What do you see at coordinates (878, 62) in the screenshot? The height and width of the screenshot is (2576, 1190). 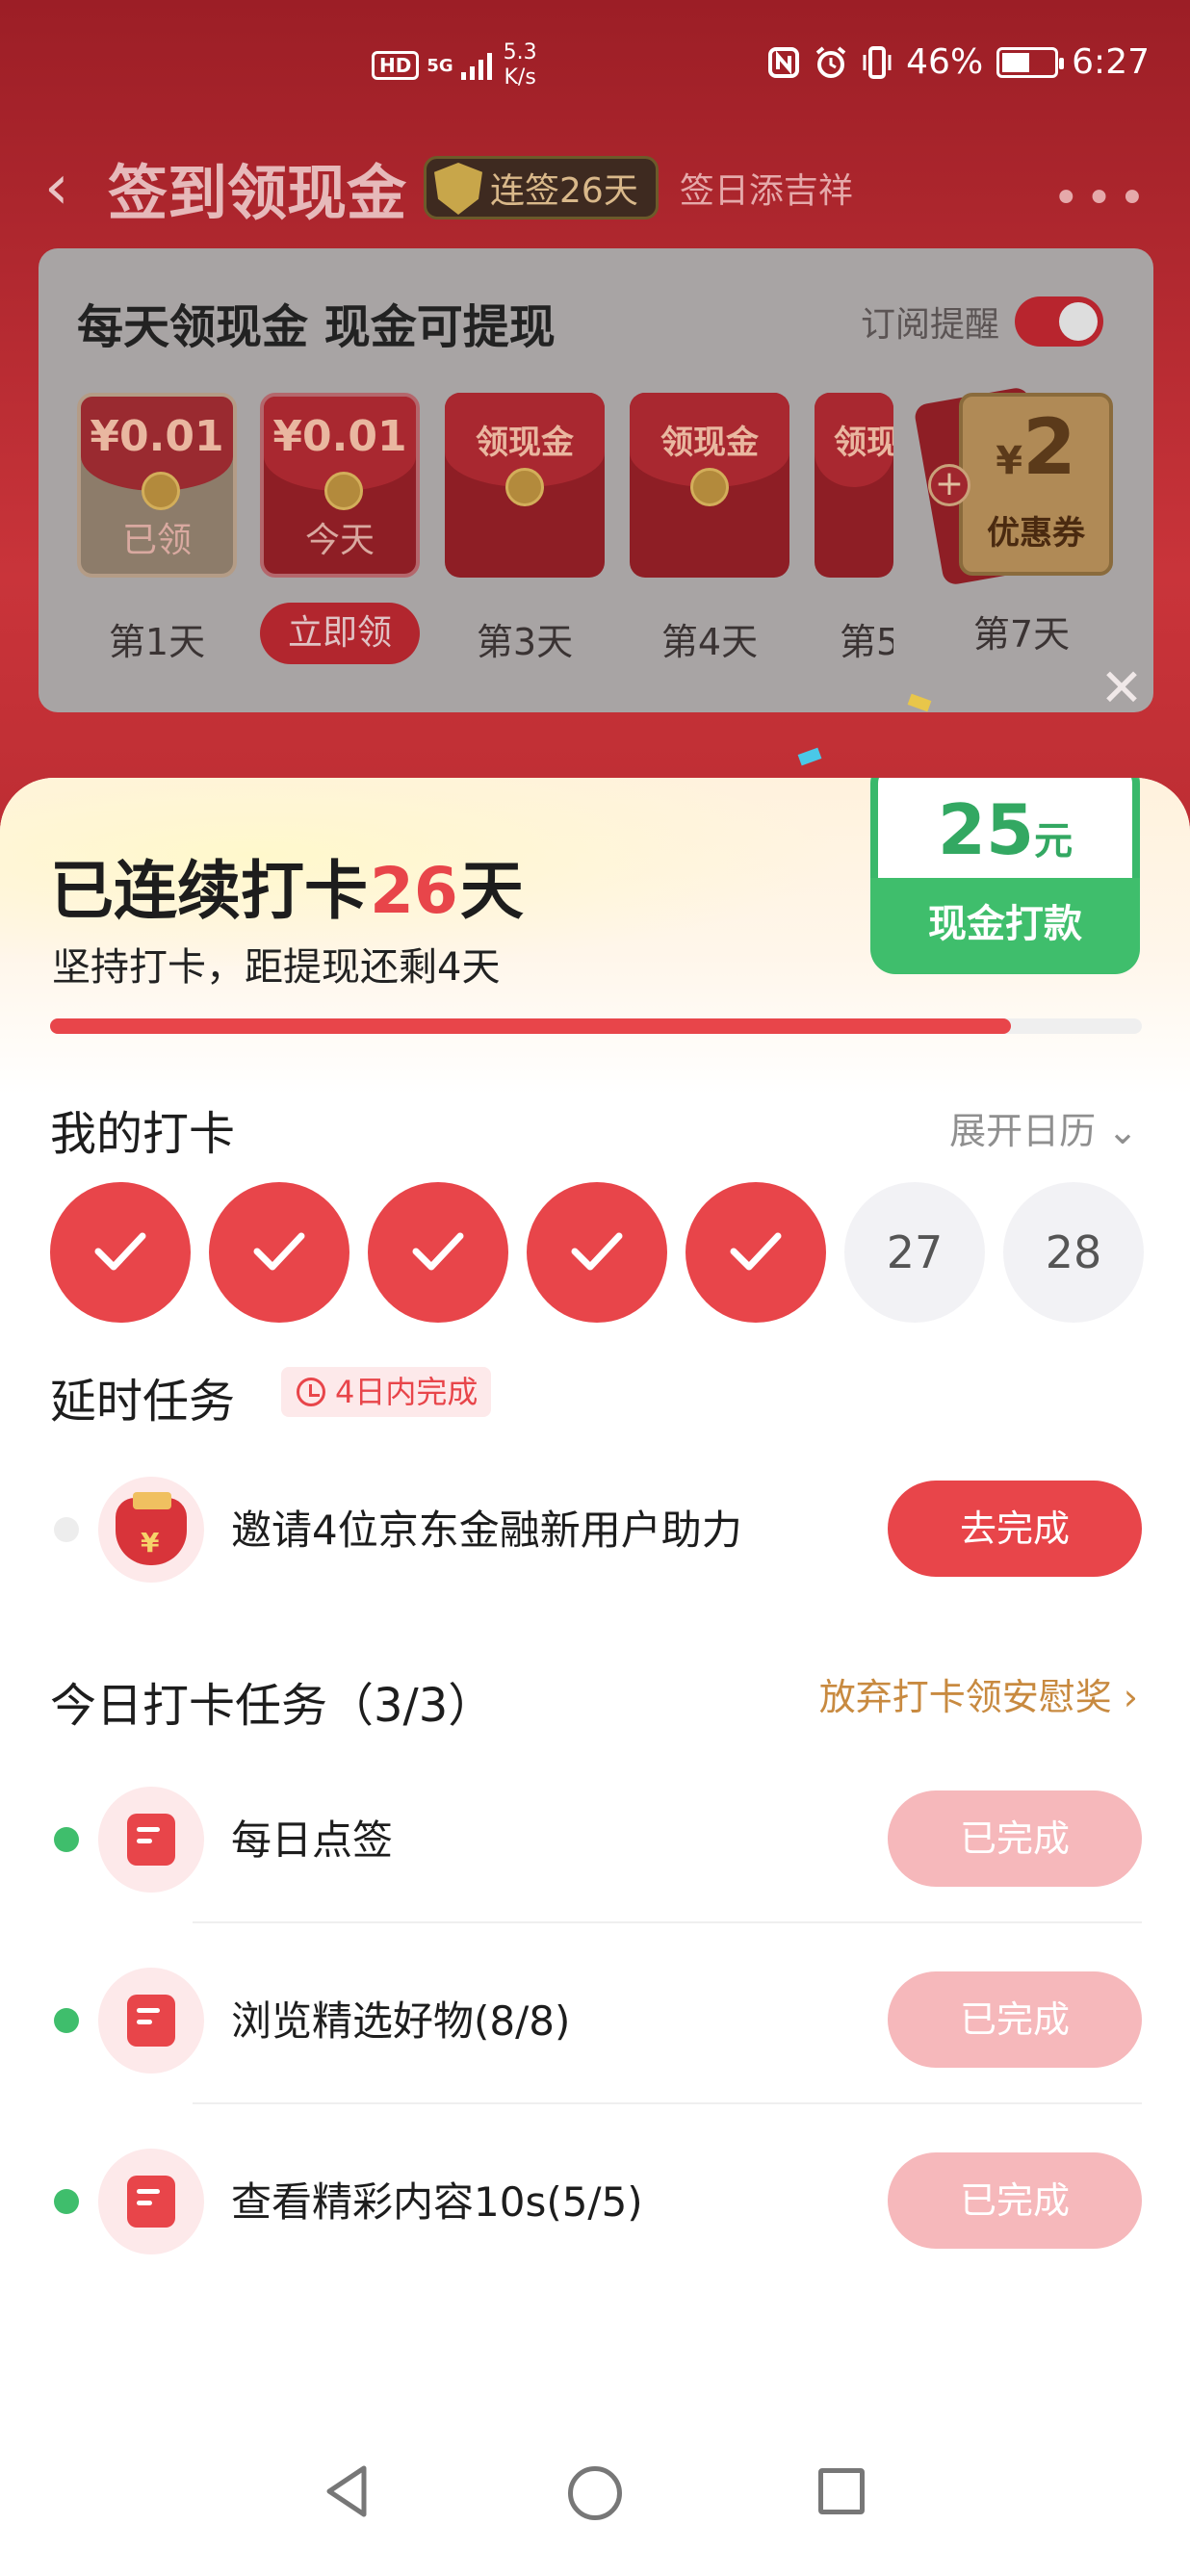 I see `vibrate-icon` at bounding box center [878, 62].